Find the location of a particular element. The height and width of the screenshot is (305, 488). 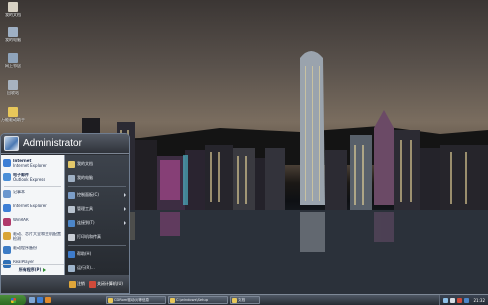

taskbar: CDRom驱动(I)等信息 C:\windows\Setup 文档 21:32 is located at coordinates (244, 299).